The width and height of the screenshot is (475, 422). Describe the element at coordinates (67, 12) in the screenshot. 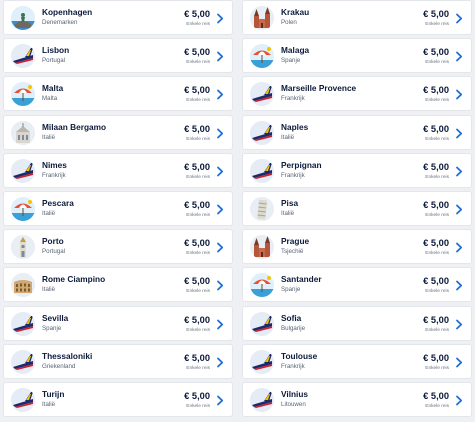

I see `city-name: Kopenhagen` at that location.